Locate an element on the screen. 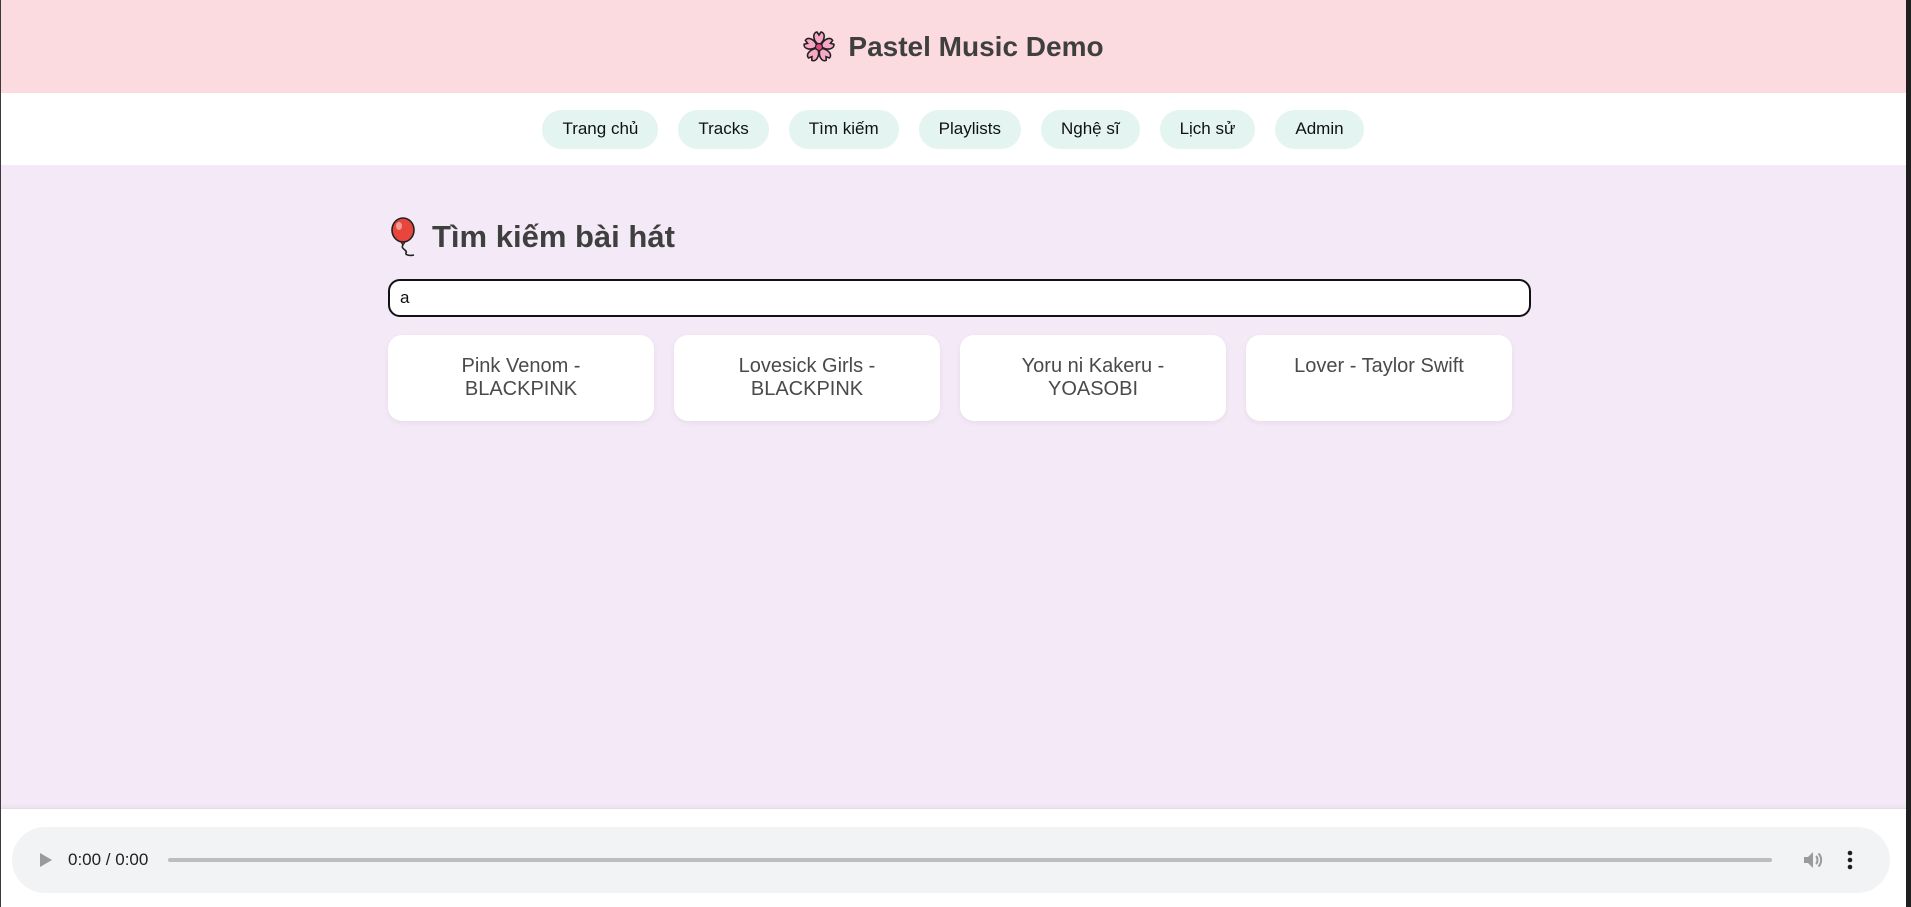 The height and width of the screenshot is (907, 1911). search-heading-text: Tìm kiếm bài hát is located at coordinates (553, 236).